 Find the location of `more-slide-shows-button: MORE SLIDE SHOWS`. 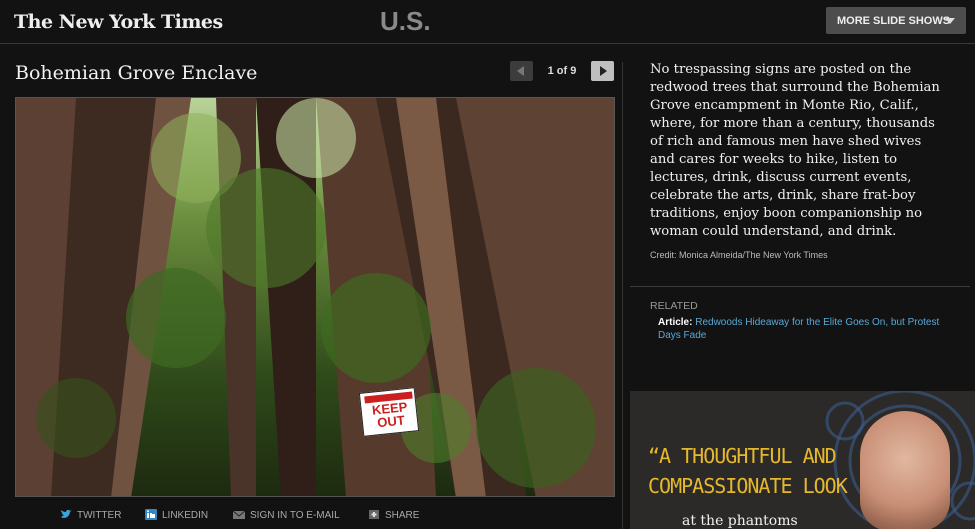

more-slide-shows-button: MORE SLIDE SHOWS is located at coordinates (896, 20).